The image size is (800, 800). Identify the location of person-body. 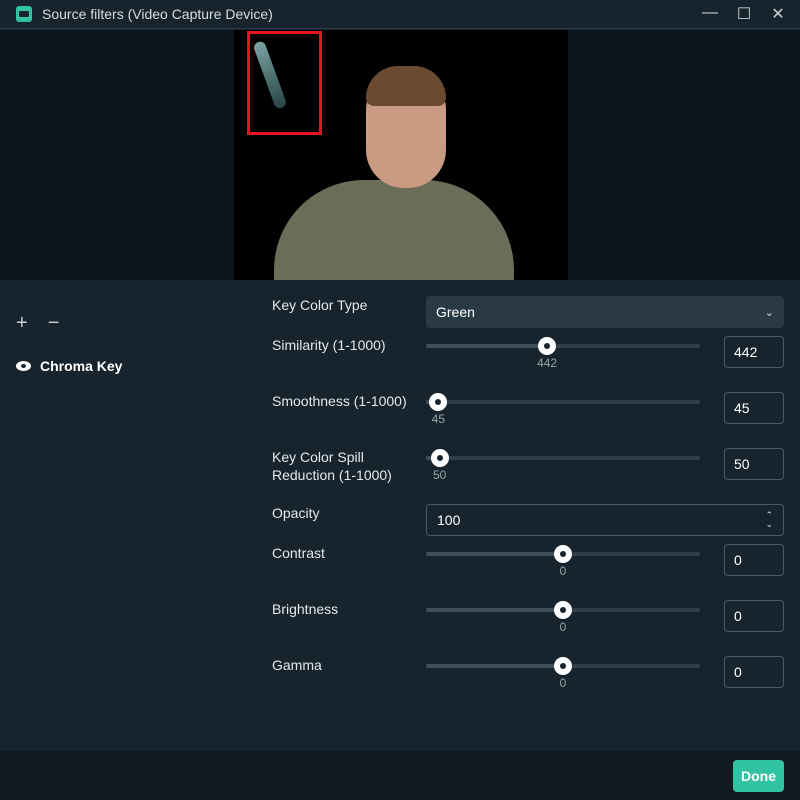
(394, 230).